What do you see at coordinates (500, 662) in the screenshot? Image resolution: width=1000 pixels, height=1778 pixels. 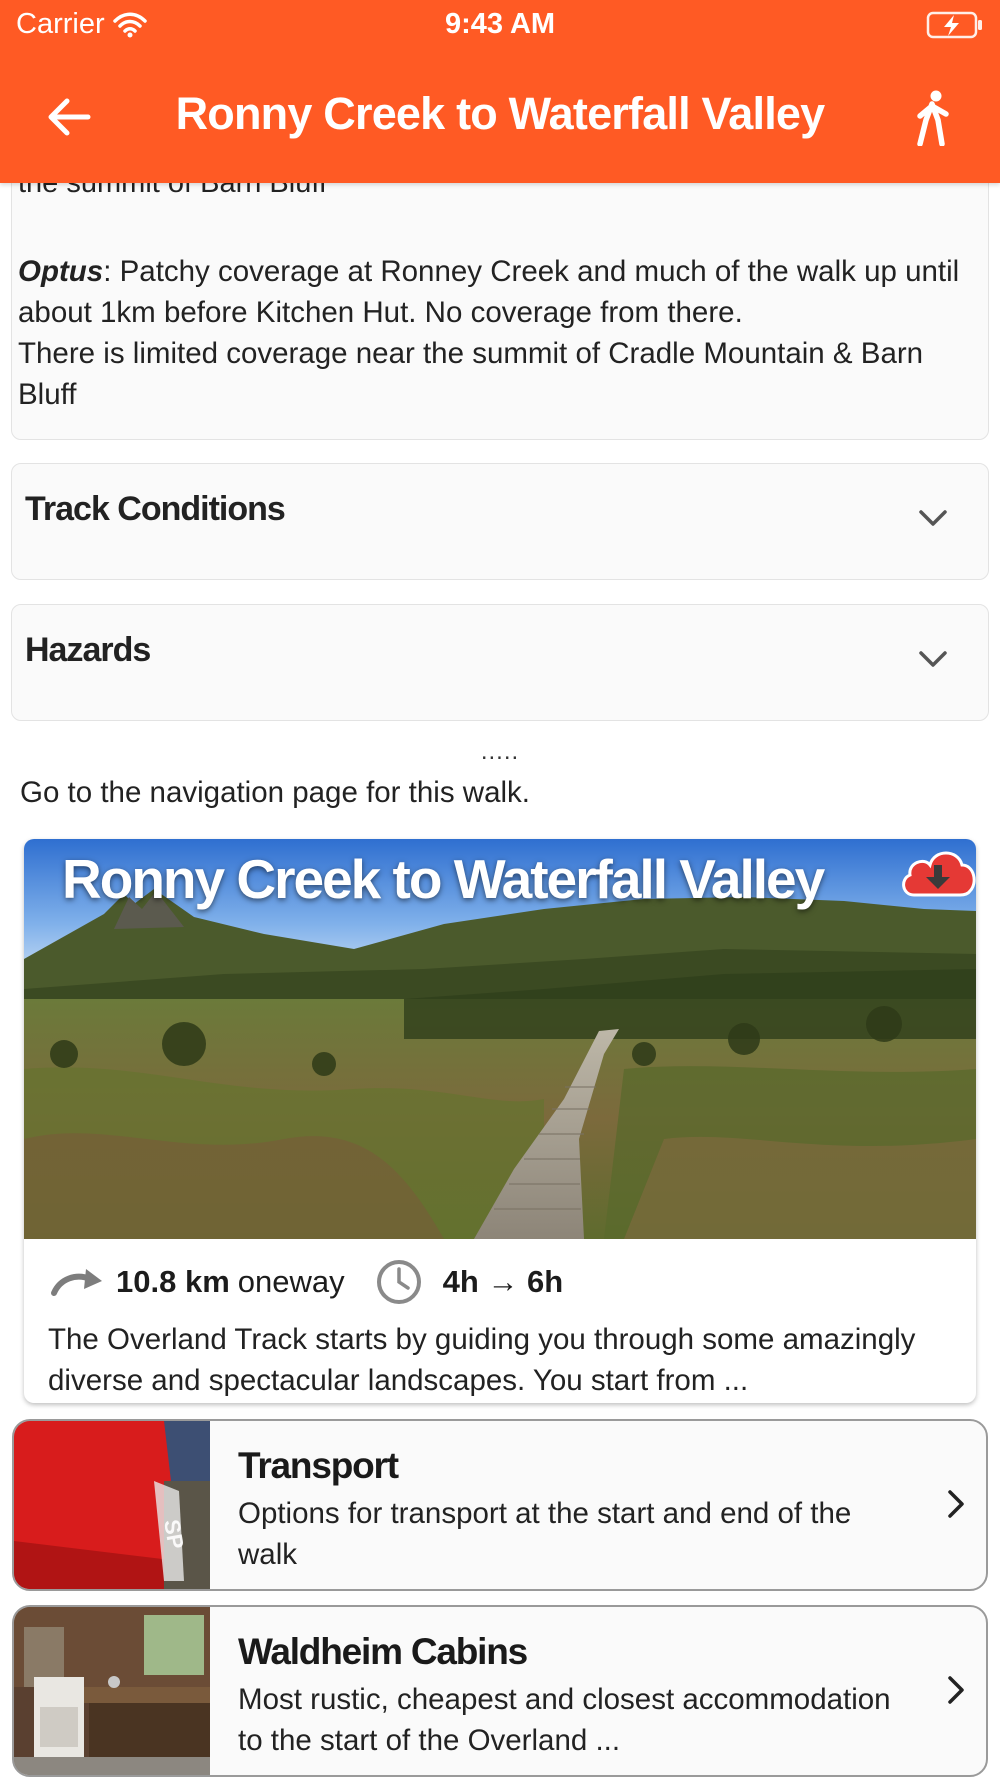 I see `accordion-hazards: Hazards` at bounding box center [500, 662].